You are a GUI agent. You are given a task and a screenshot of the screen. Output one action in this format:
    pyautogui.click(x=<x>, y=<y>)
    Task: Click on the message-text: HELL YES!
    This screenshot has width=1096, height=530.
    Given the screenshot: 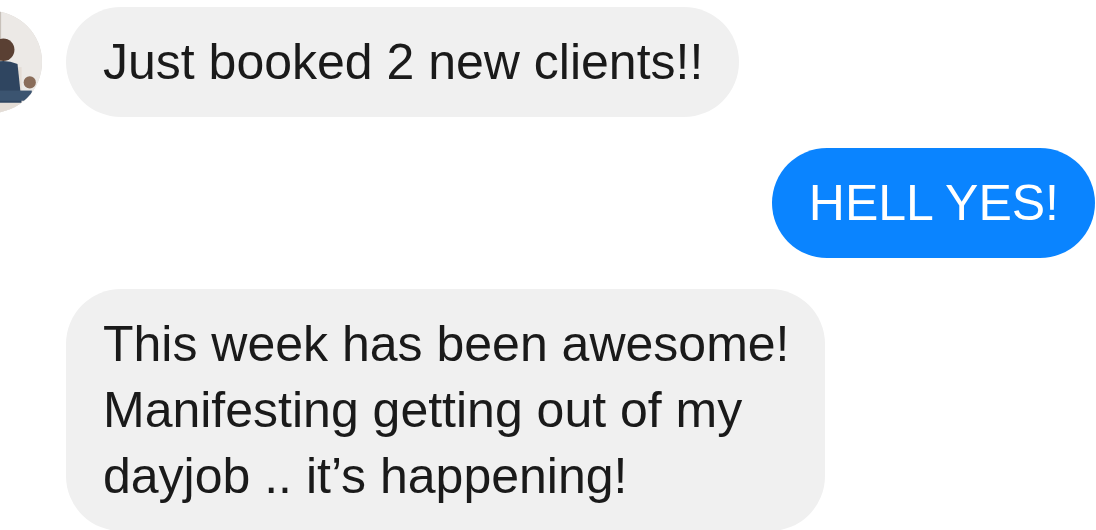 What is the action you would take?
    pyautogui.click(x=933, y=203)
    